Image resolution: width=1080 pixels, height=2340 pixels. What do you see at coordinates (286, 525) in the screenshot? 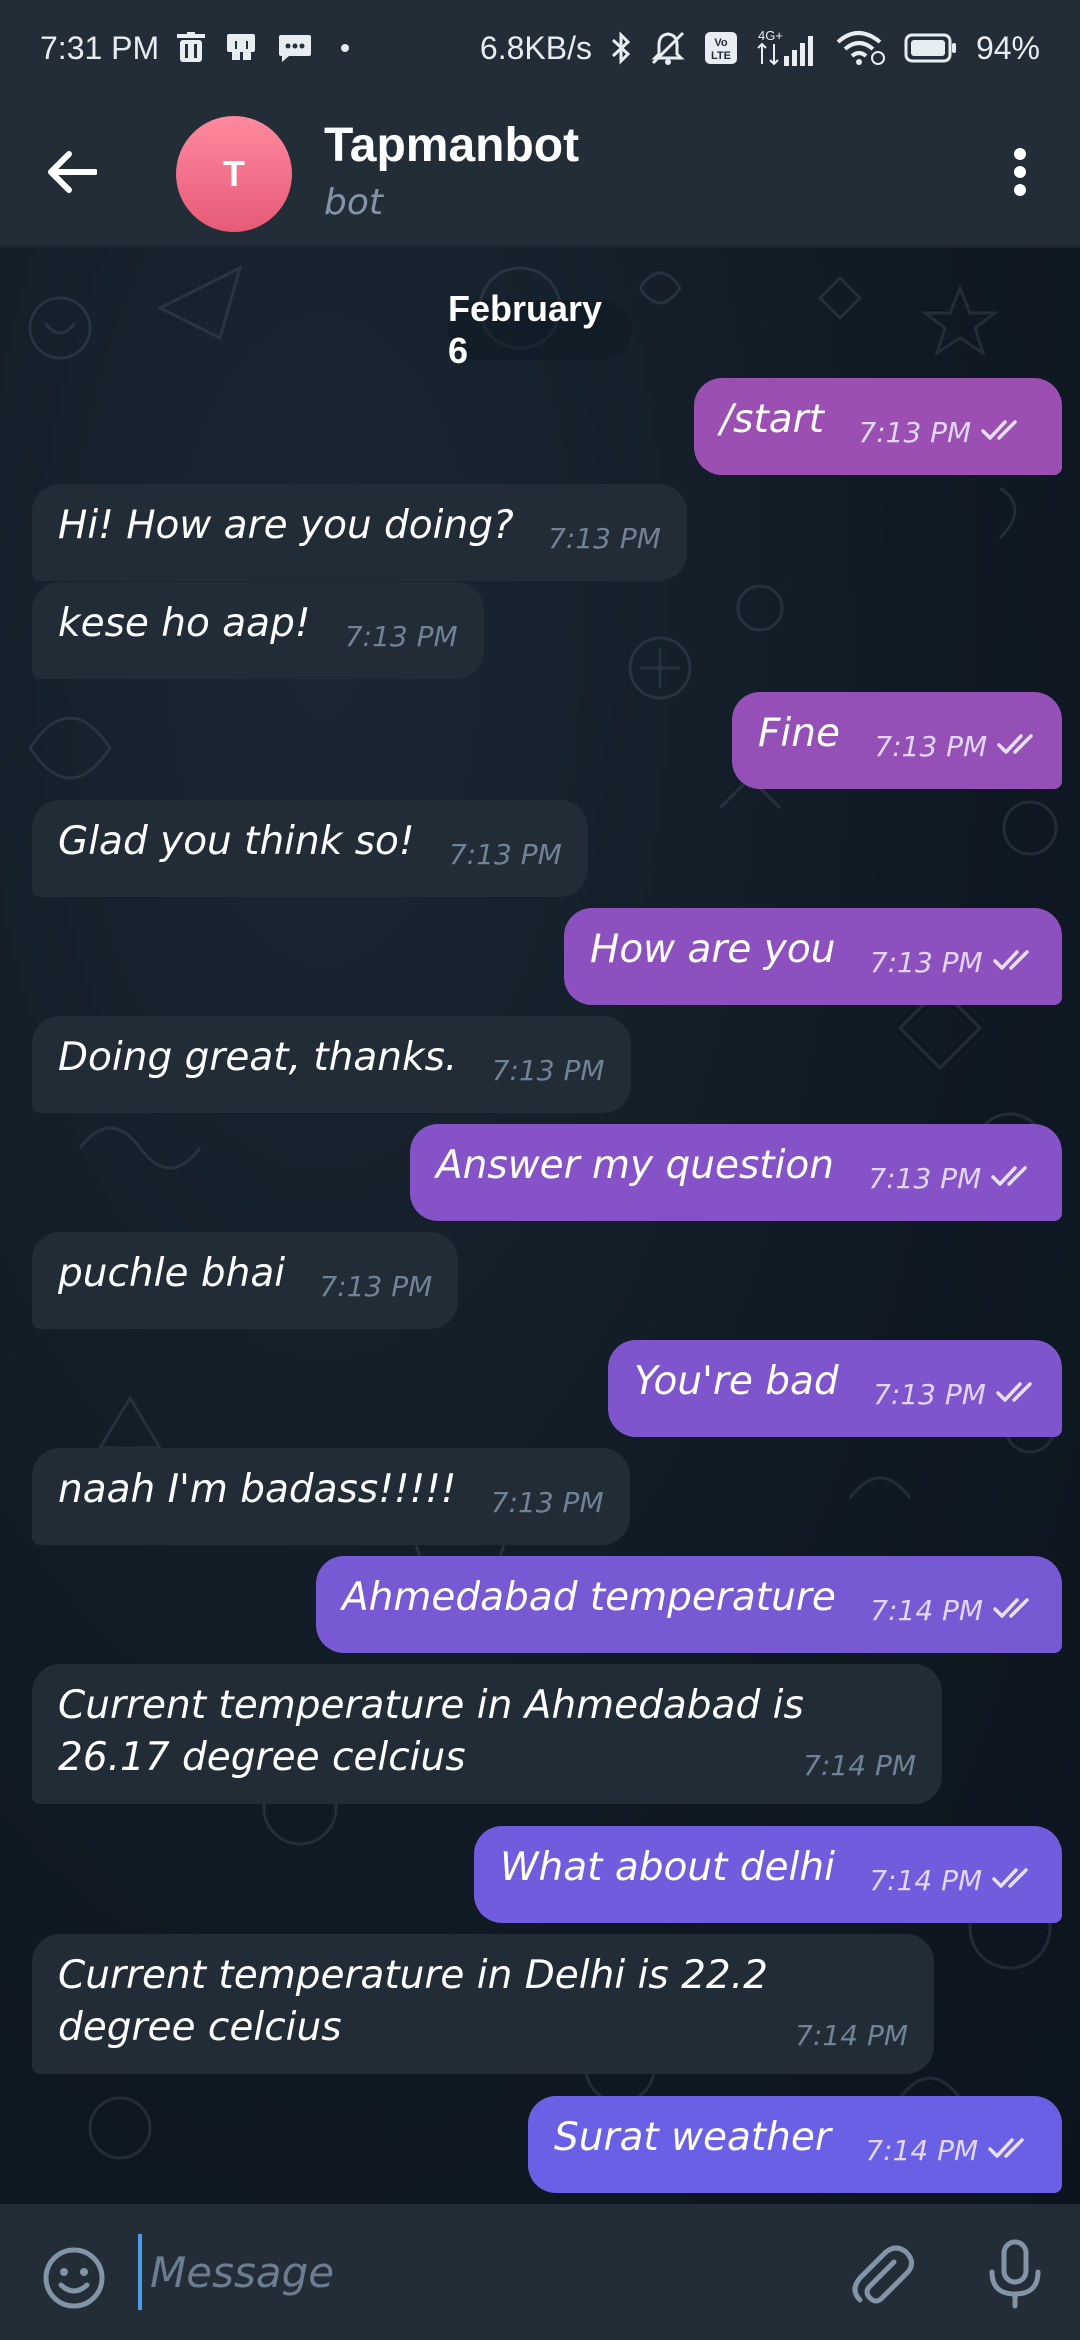
I see `message-text: Hi! How are you doing?` at bounding box center [286, 525].